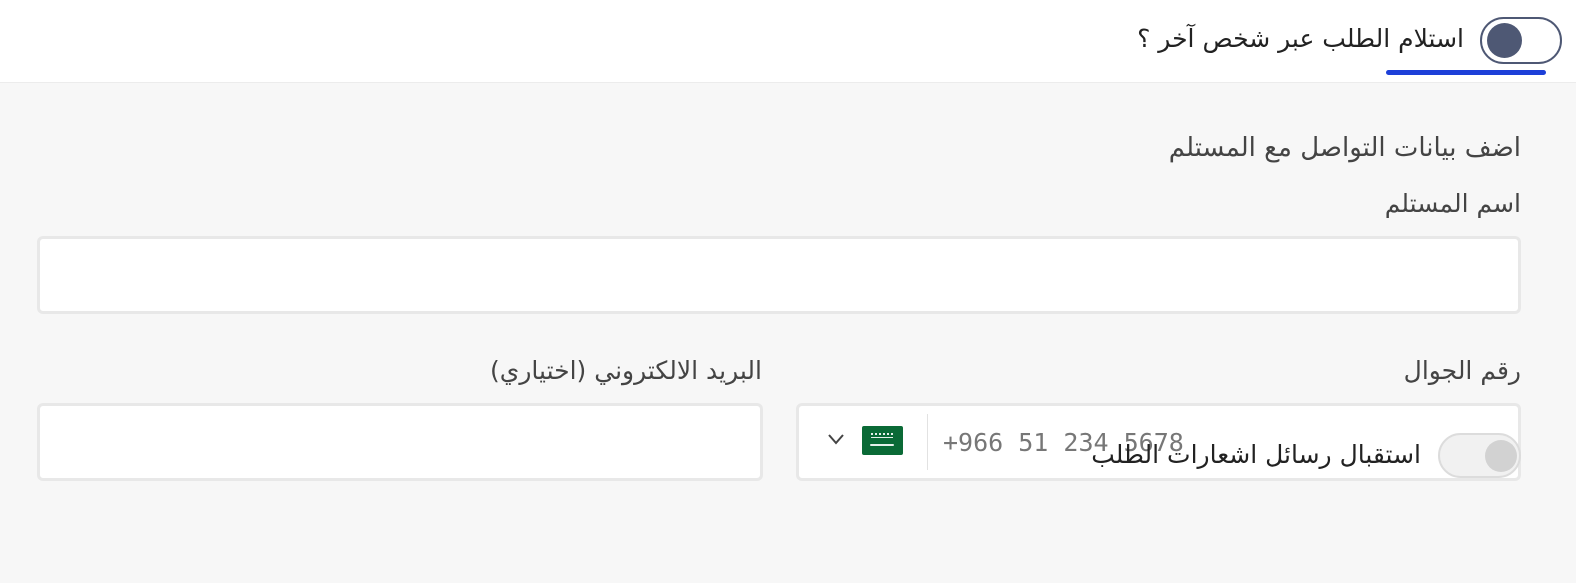 The width and height of the screenshot is (1576, 583). I want to click on alt-recipient-toggle, so click(1521, 40).